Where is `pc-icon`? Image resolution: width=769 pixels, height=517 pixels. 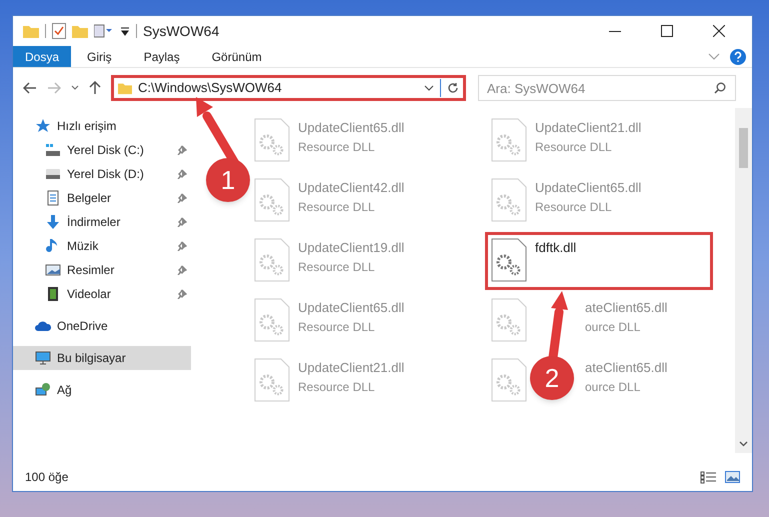 pc-icon is located at coordinates (43, 358).